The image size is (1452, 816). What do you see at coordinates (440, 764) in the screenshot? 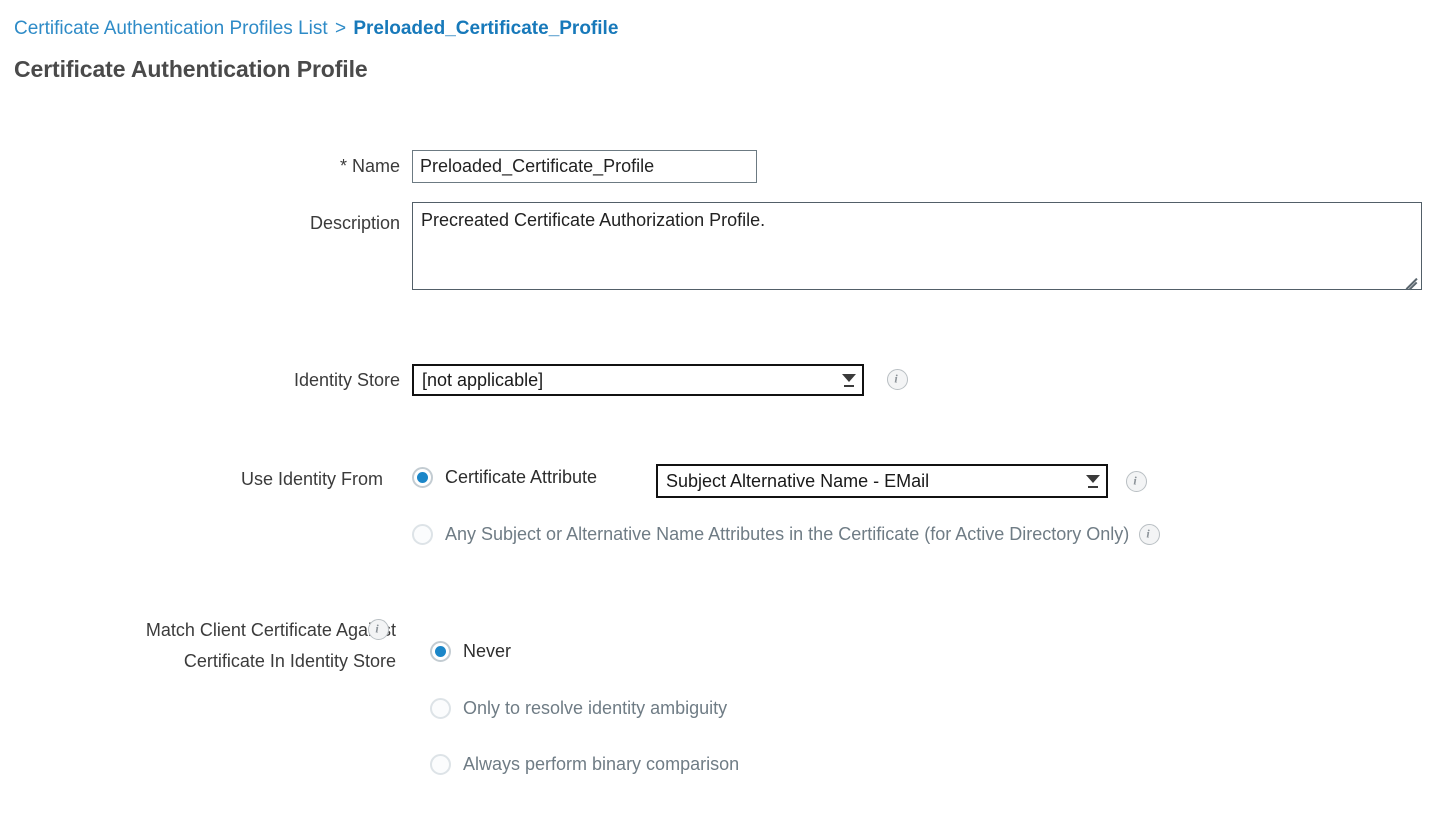
I see `radio-always-binary-control` at bounding box center [440, 764].